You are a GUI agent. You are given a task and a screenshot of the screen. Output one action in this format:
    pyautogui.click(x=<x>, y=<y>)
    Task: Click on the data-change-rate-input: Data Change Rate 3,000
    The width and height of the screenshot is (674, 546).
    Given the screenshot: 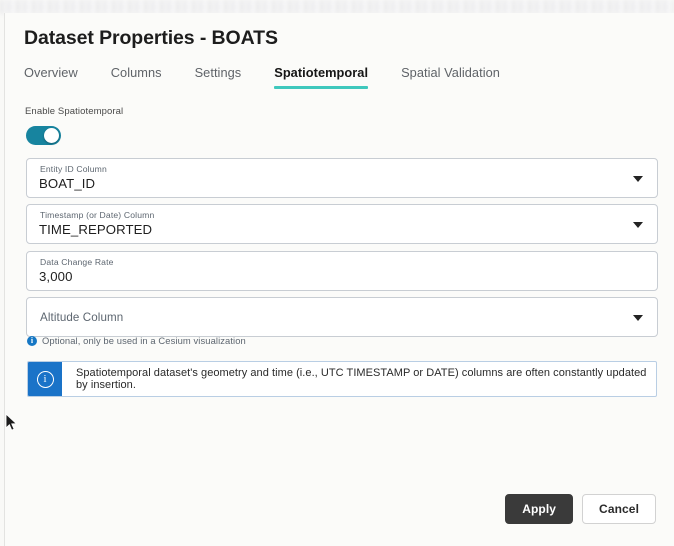 What is the action you would take?
    pyautogui.click(x=342, y=271)
    